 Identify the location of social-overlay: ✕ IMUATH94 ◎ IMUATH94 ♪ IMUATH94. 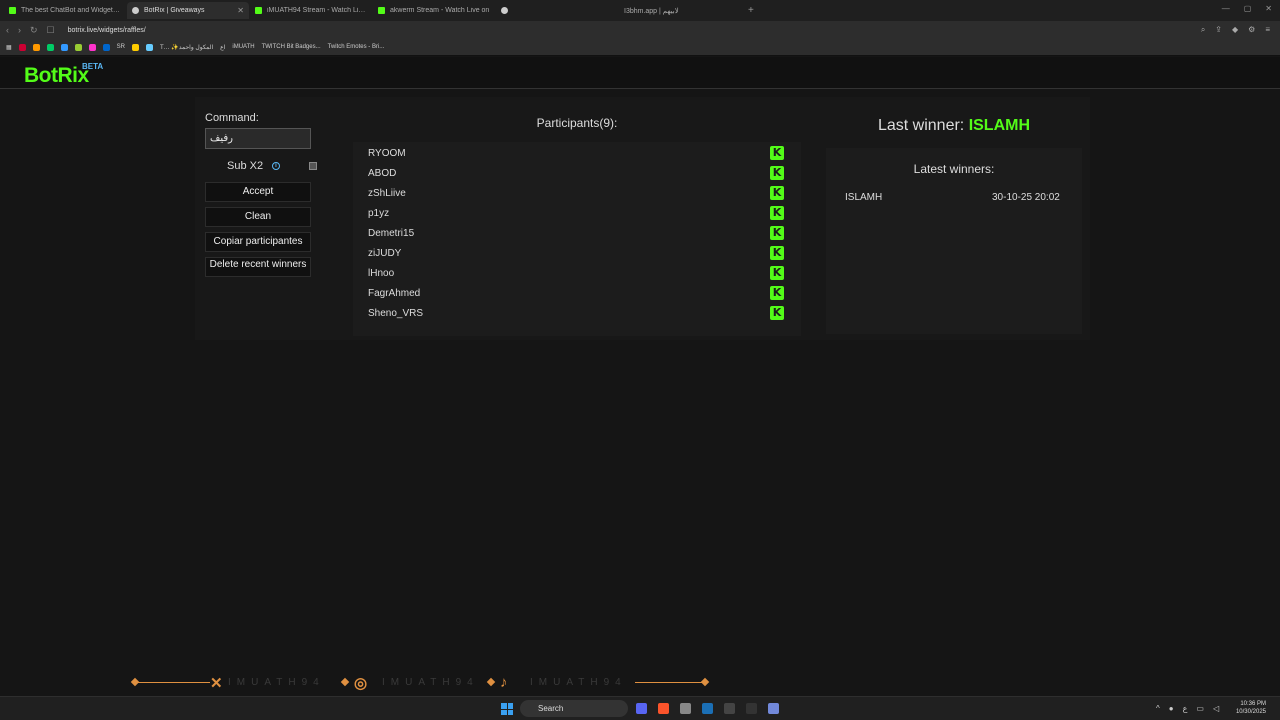
(420, 683).